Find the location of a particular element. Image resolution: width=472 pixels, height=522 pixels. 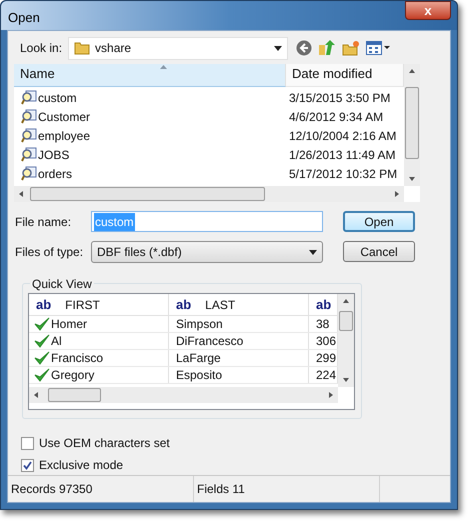

date-modified: 1/26/2013 11:49 AM is located at coordinates (342, 155).